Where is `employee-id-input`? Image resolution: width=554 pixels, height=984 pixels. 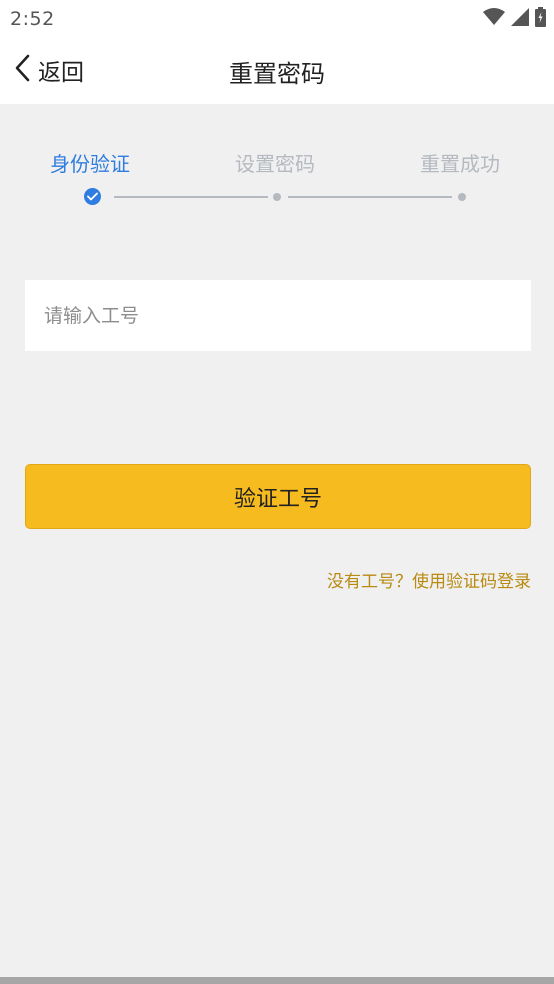 employee-id-input is located at coordinates (278, 315).